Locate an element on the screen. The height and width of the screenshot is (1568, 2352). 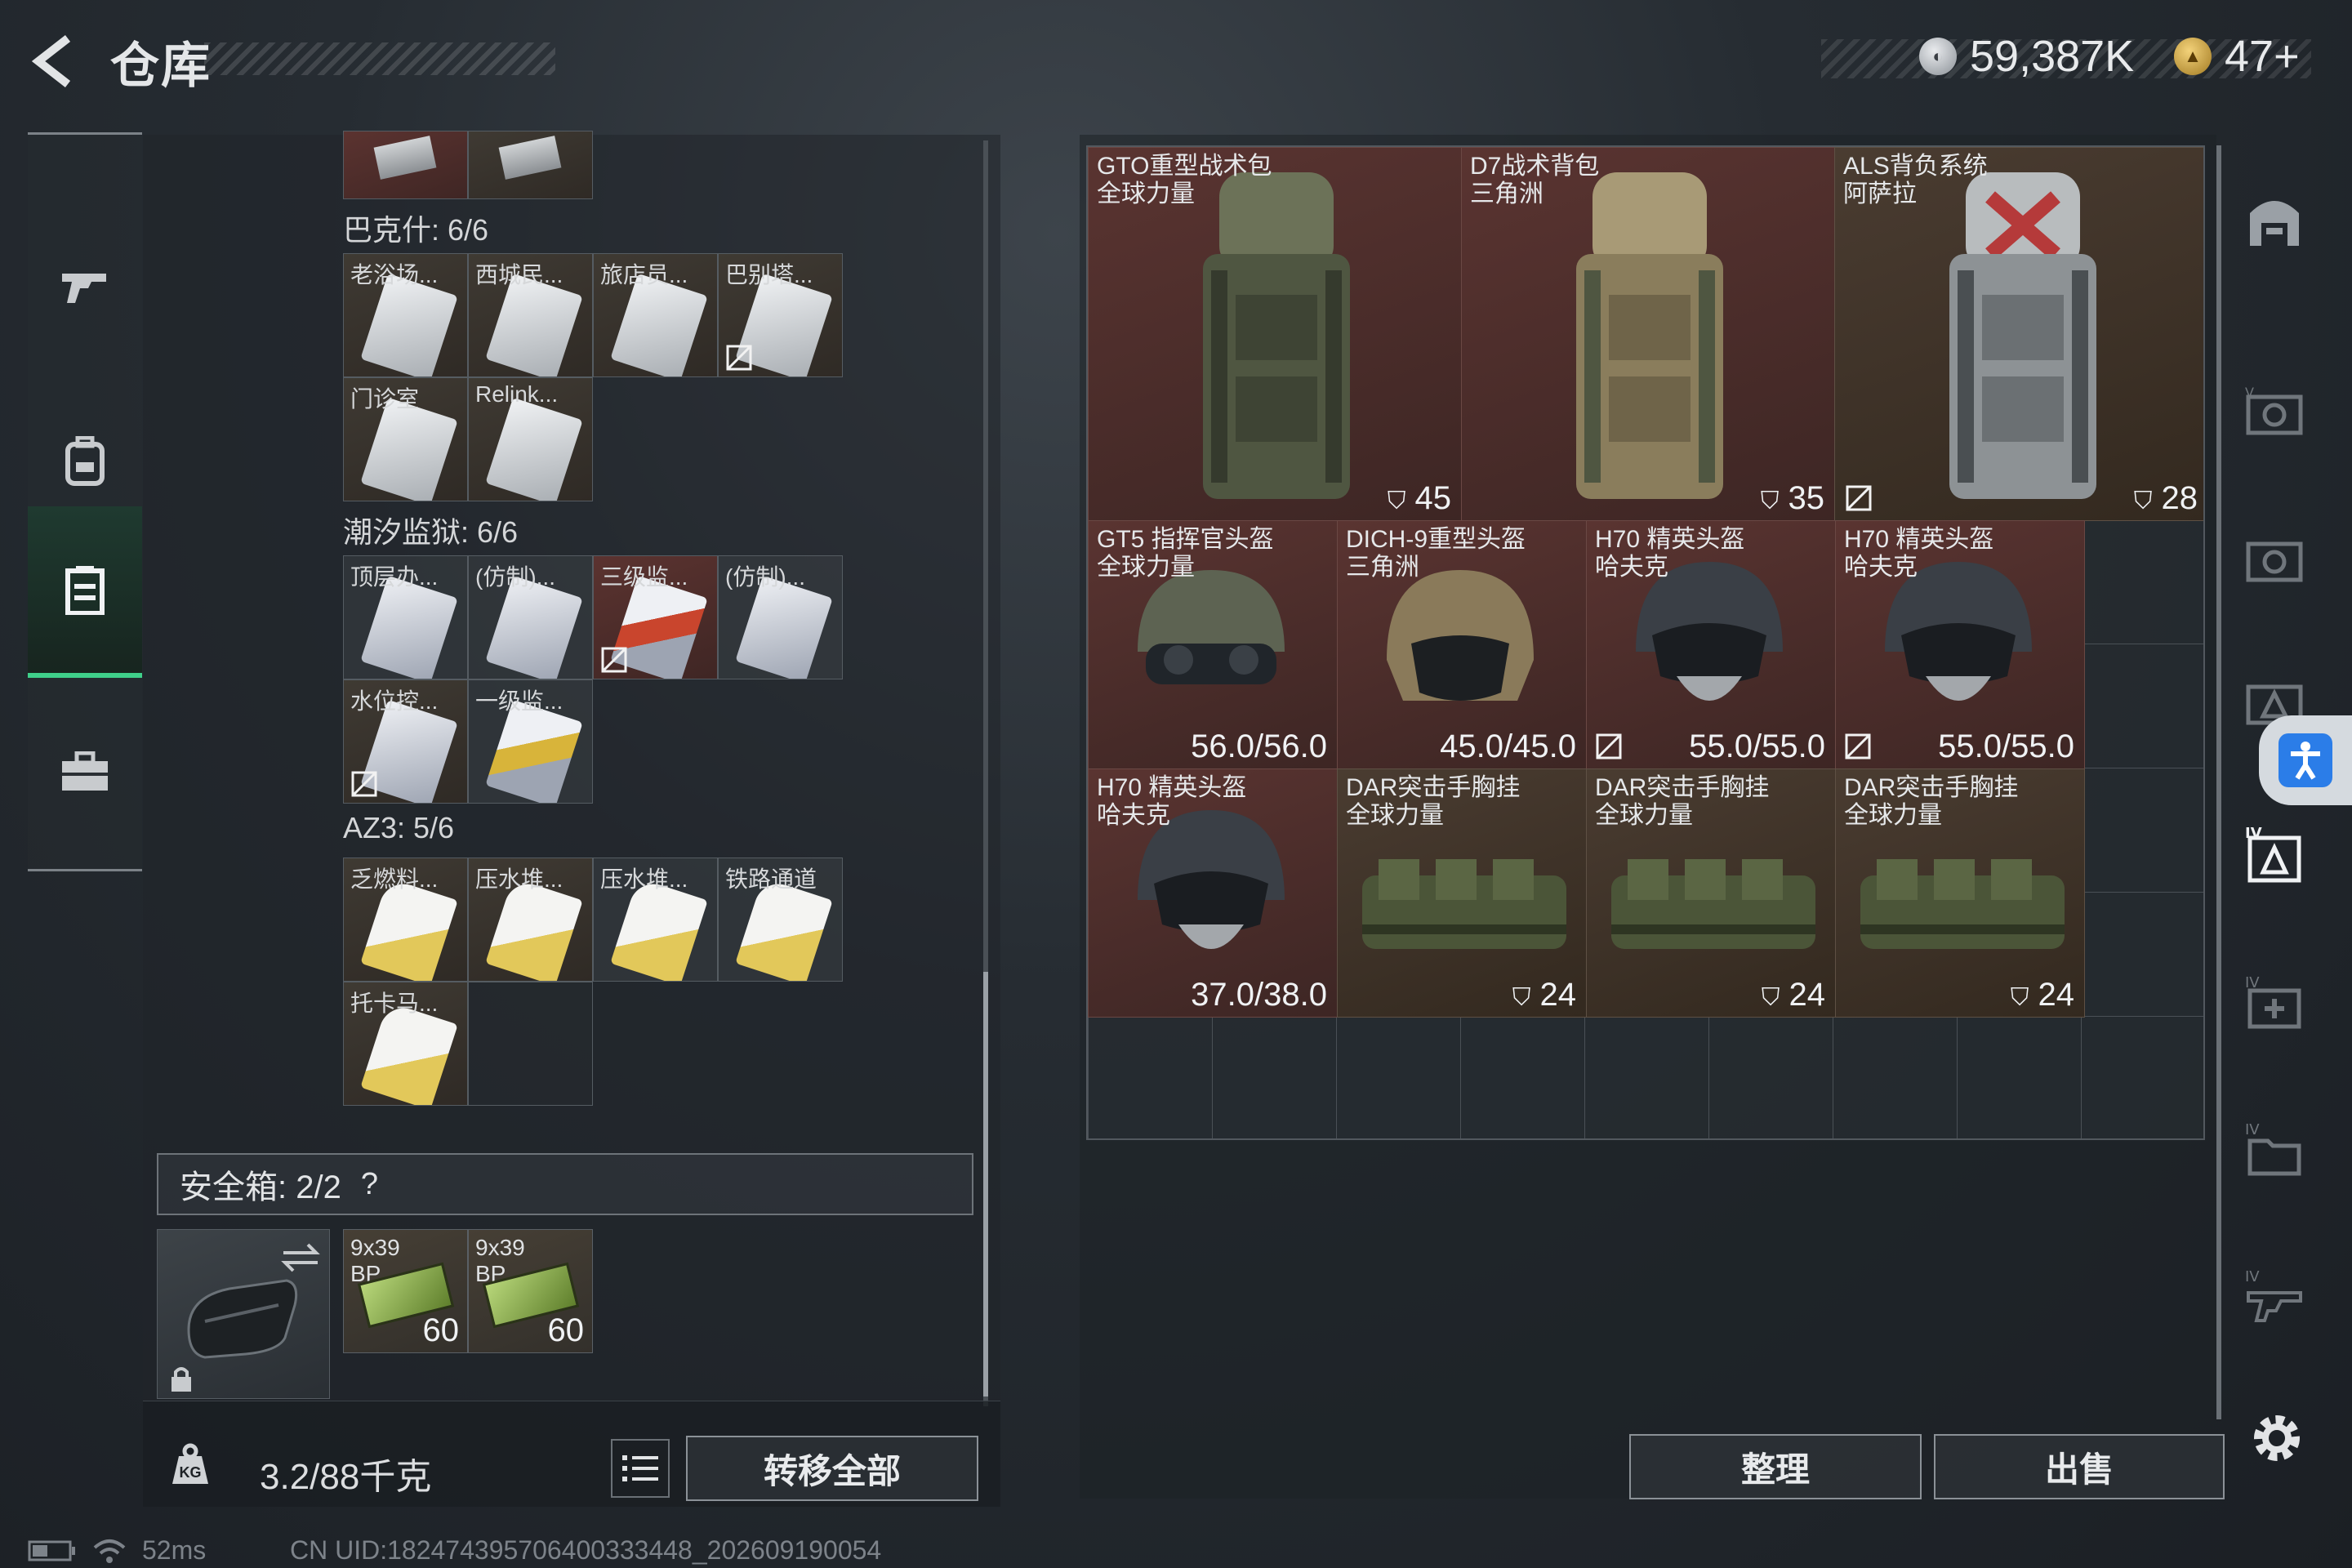
transfer-all-button: 转移全部 is located at coordinates (832, 1468).